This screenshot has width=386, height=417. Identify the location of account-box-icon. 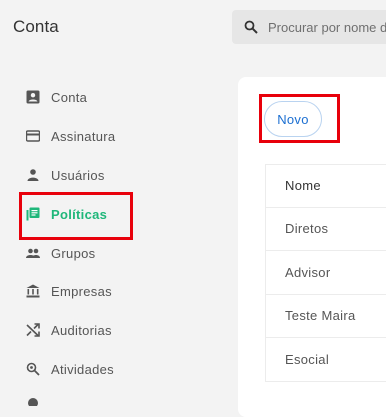
(33, 97).